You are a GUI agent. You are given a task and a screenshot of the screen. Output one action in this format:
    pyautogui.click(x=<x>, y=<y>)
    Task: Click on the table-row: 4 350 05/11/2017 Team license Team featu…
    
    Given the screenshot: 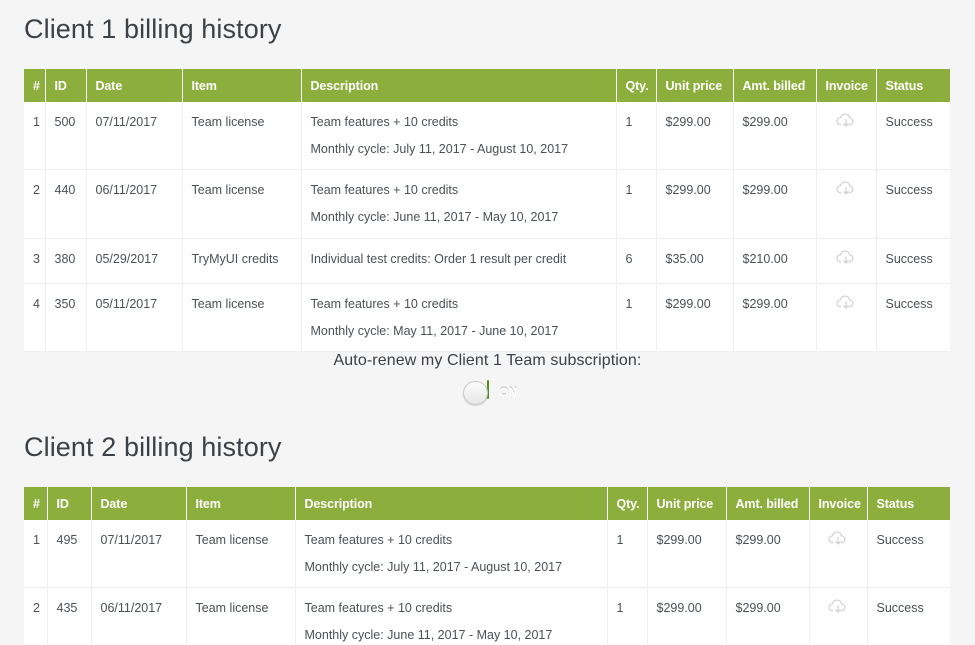 What is the action you would take?
    pyautogui.click(x=487, y=318)
    